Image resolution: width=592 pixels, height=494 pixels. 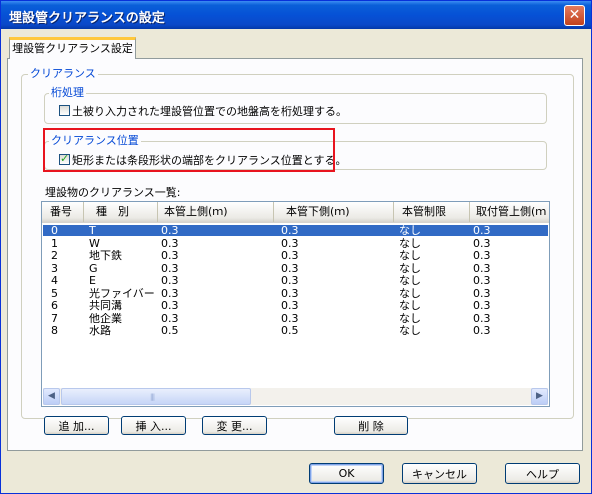 I want to click on scroll-right-button: ▶, so click(x=539, y=396).